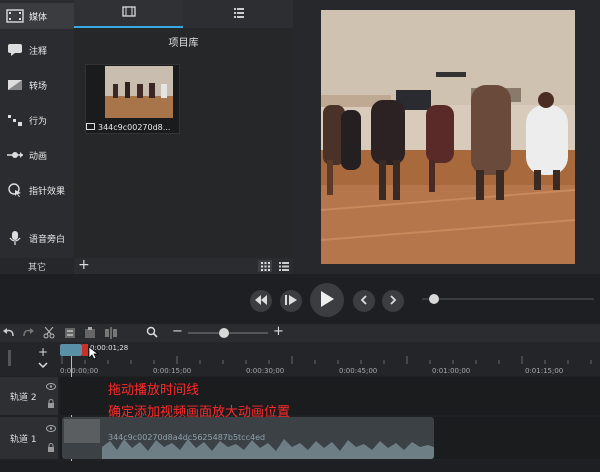 The image size is (600, 472). I want to click on sidebar-item-label: 语音旁白, so click(47, 239).